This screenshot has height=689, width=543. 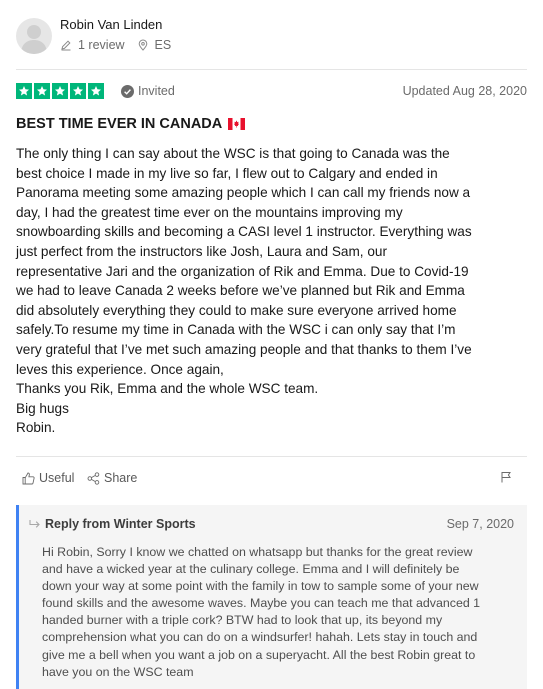 I want to click on share-label: Share, so click(x=121, y=478).